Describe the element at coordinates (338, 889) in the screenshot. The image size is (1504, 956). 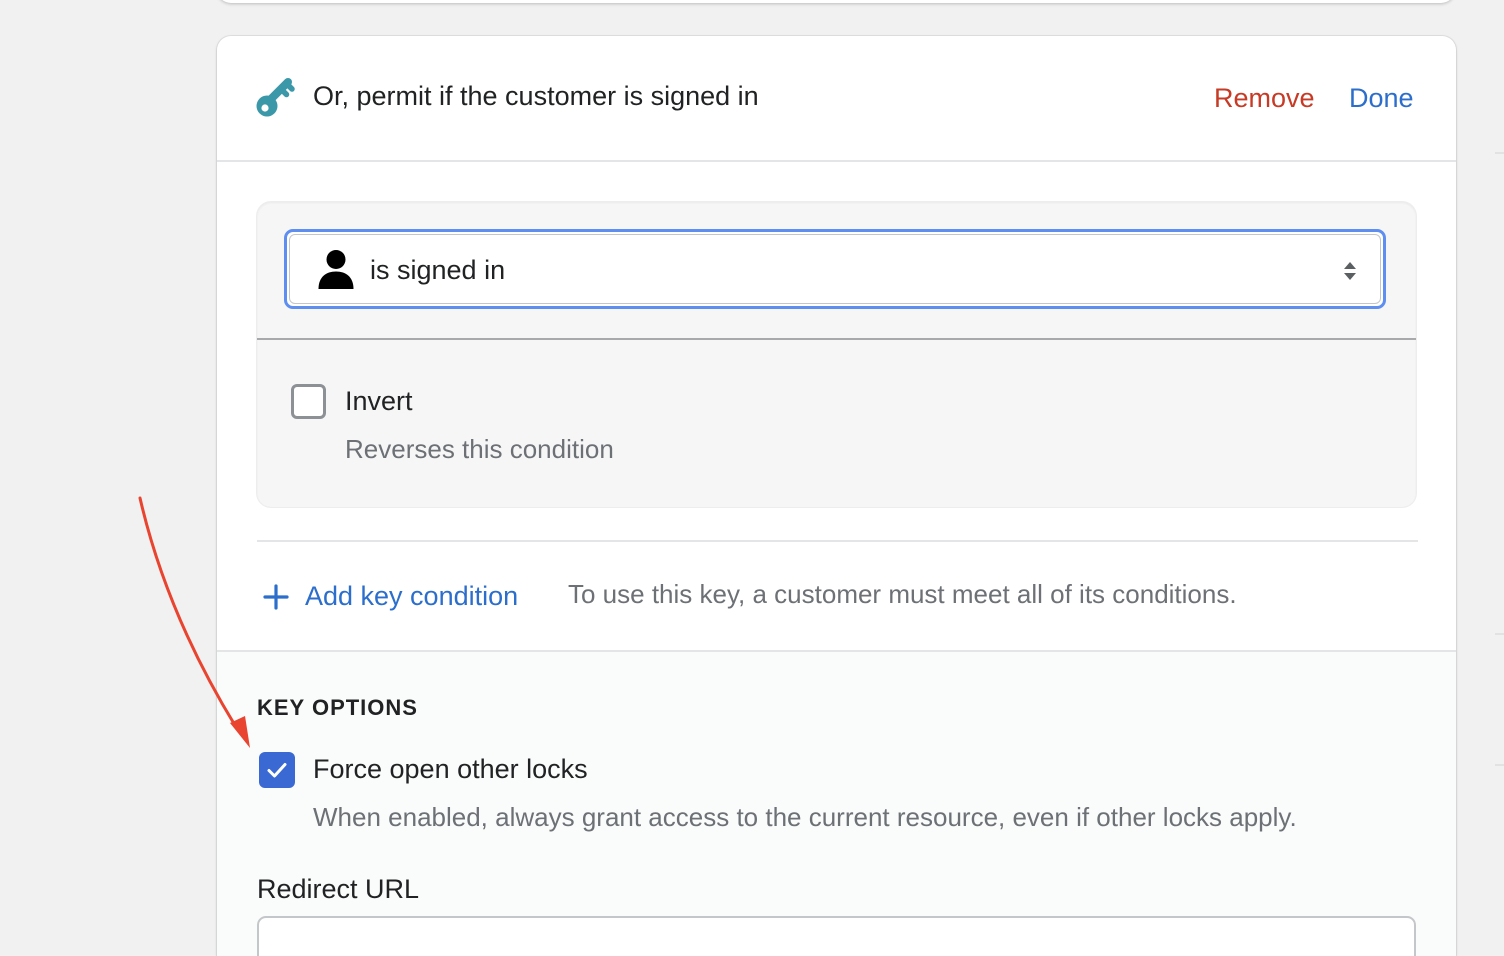
I see `redirect-url-label: Redirect URL` at that location.